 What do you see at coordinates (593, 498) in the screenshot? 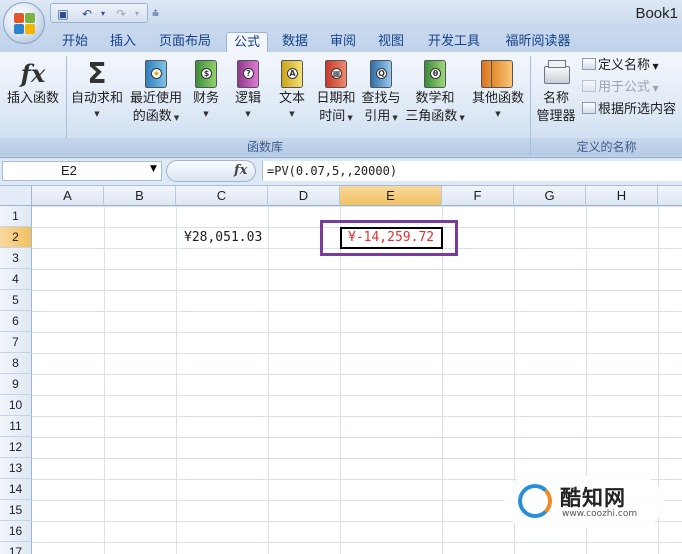
I see `watermark-name: 酷知网` at bounding box center [593, 498].